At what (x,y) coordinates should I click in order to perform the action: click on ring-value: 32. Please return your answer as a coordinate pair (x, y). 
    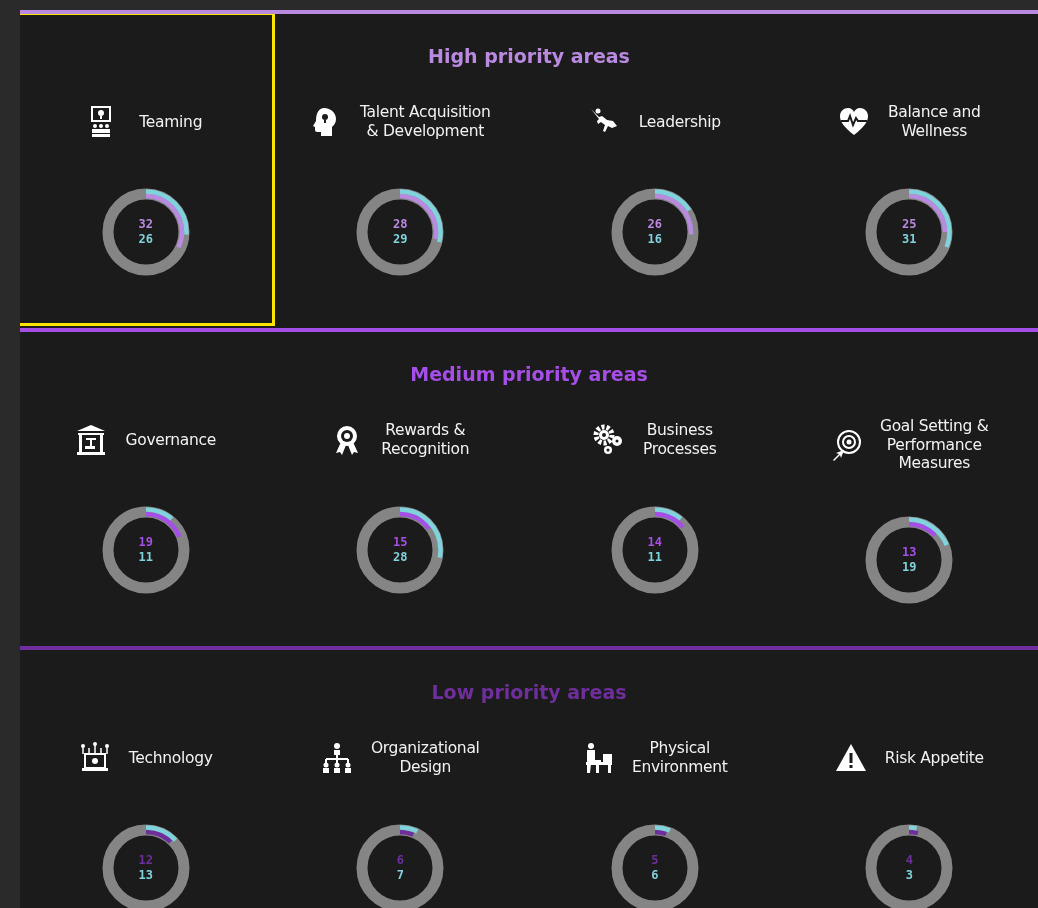
    Looking at the image, I should click on (145, 224).